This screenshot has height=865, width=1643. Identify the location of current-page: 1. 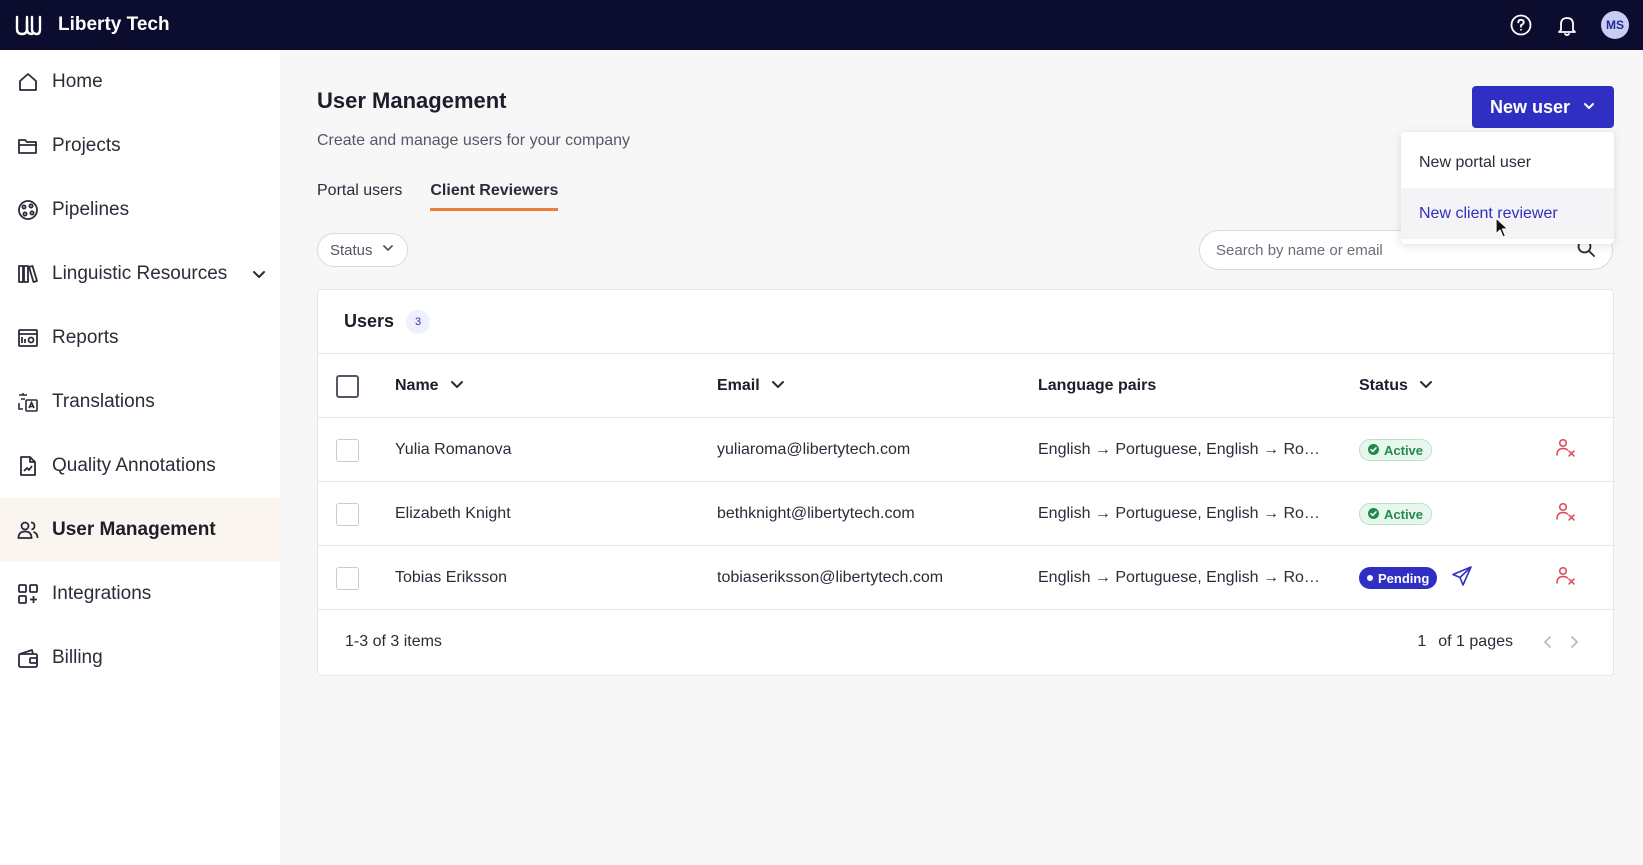
(1422, 641).